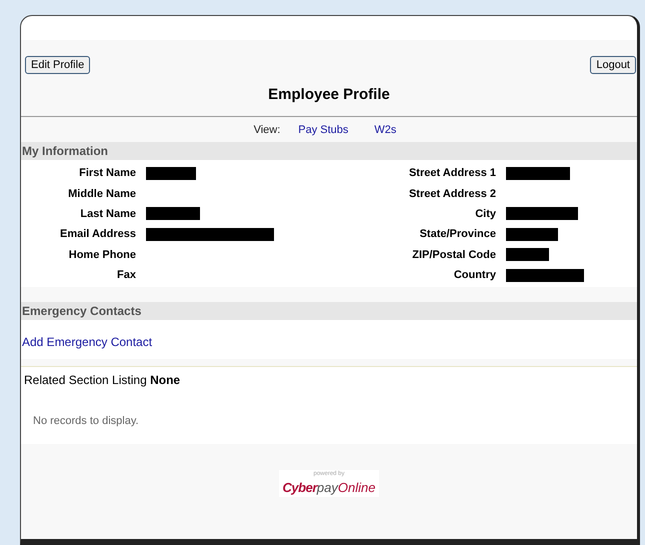 The width and height of the screenshot is (645, 545). I want to click on field-label: Fax, so click(126, 275).